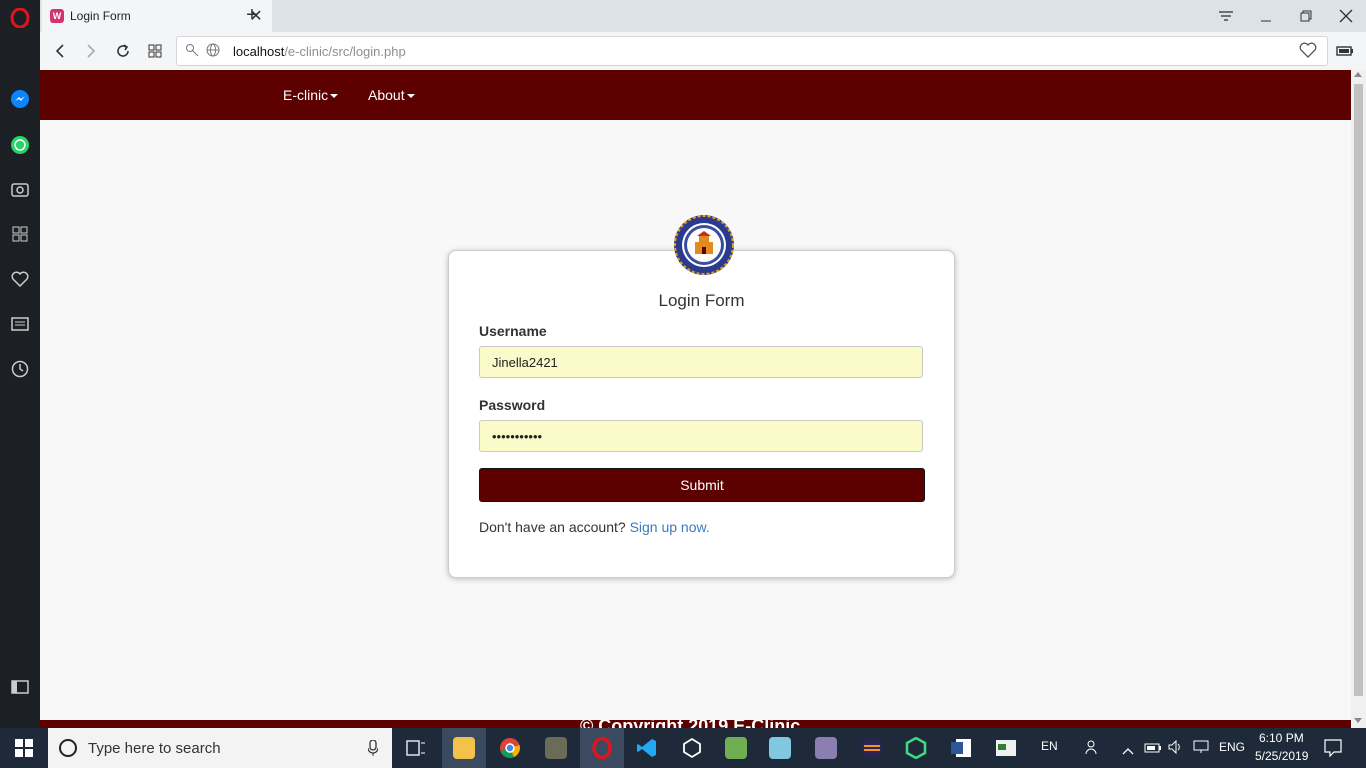  I want to click on key-icon, so click(192, 52).